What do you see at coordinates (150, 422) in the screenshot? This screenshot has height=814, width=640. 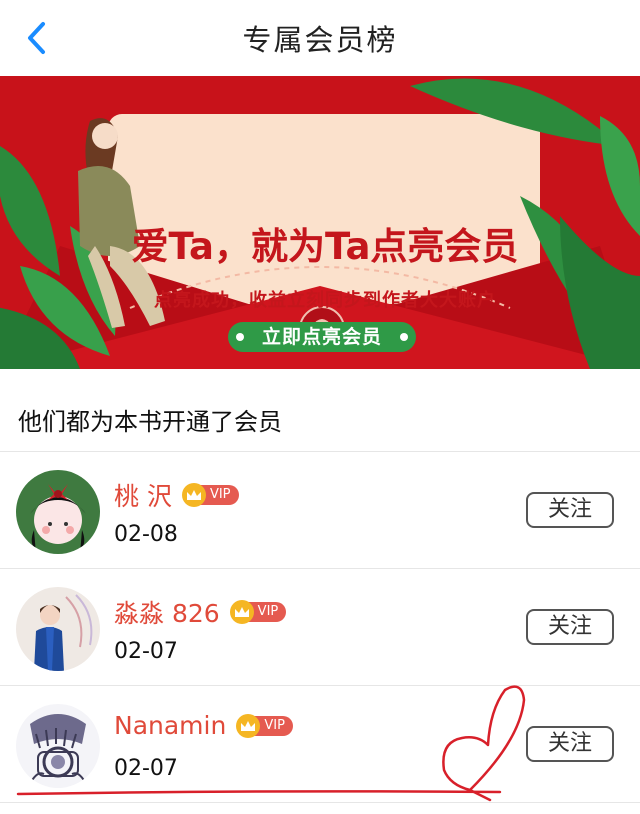 I see `section-title: 他们都为本书开通了会员` at bounding box center [150, 422].